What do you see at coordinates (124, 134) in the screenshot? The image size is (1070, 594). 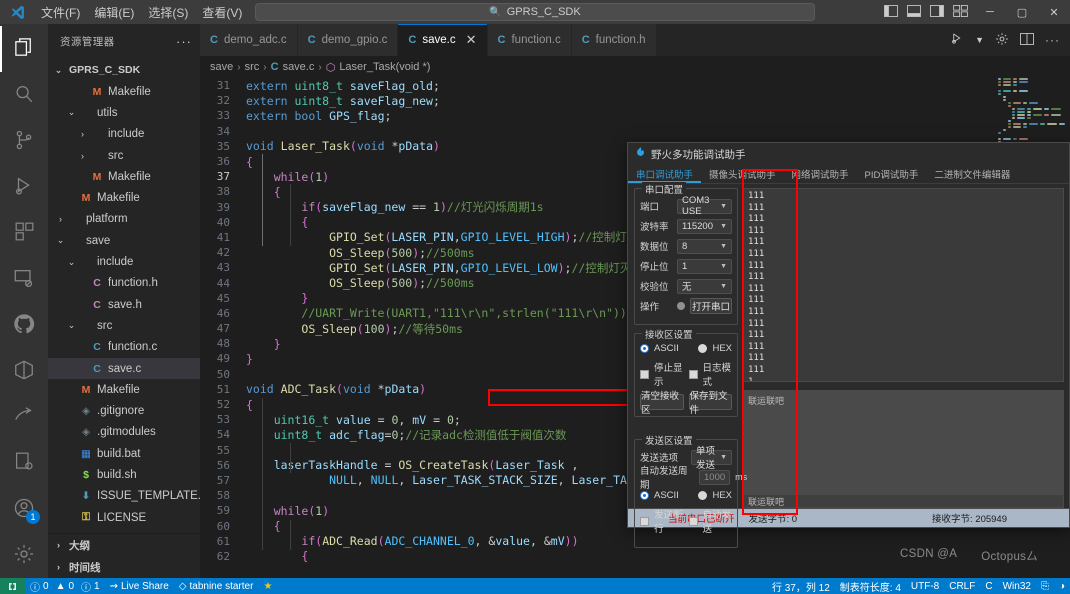 I see `tree-item: › include` at bounding box center [124, 134].